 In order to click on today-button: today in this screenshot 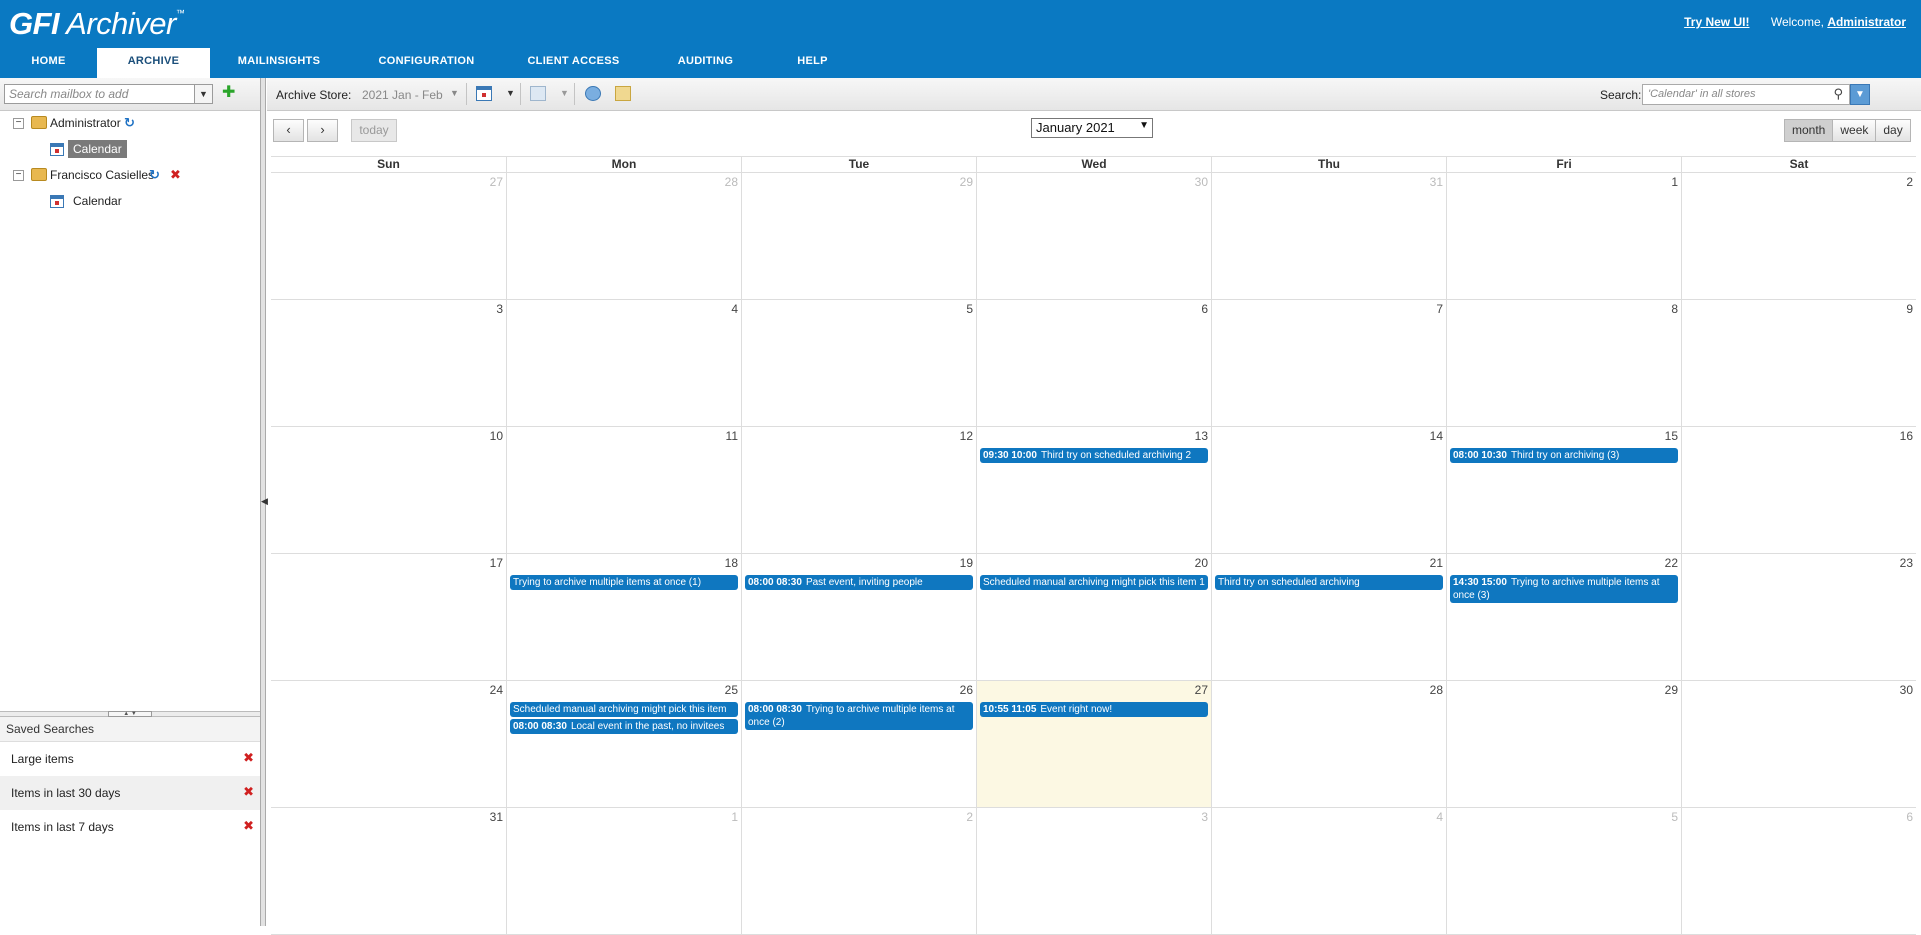, I will do `click(374, 130)`.